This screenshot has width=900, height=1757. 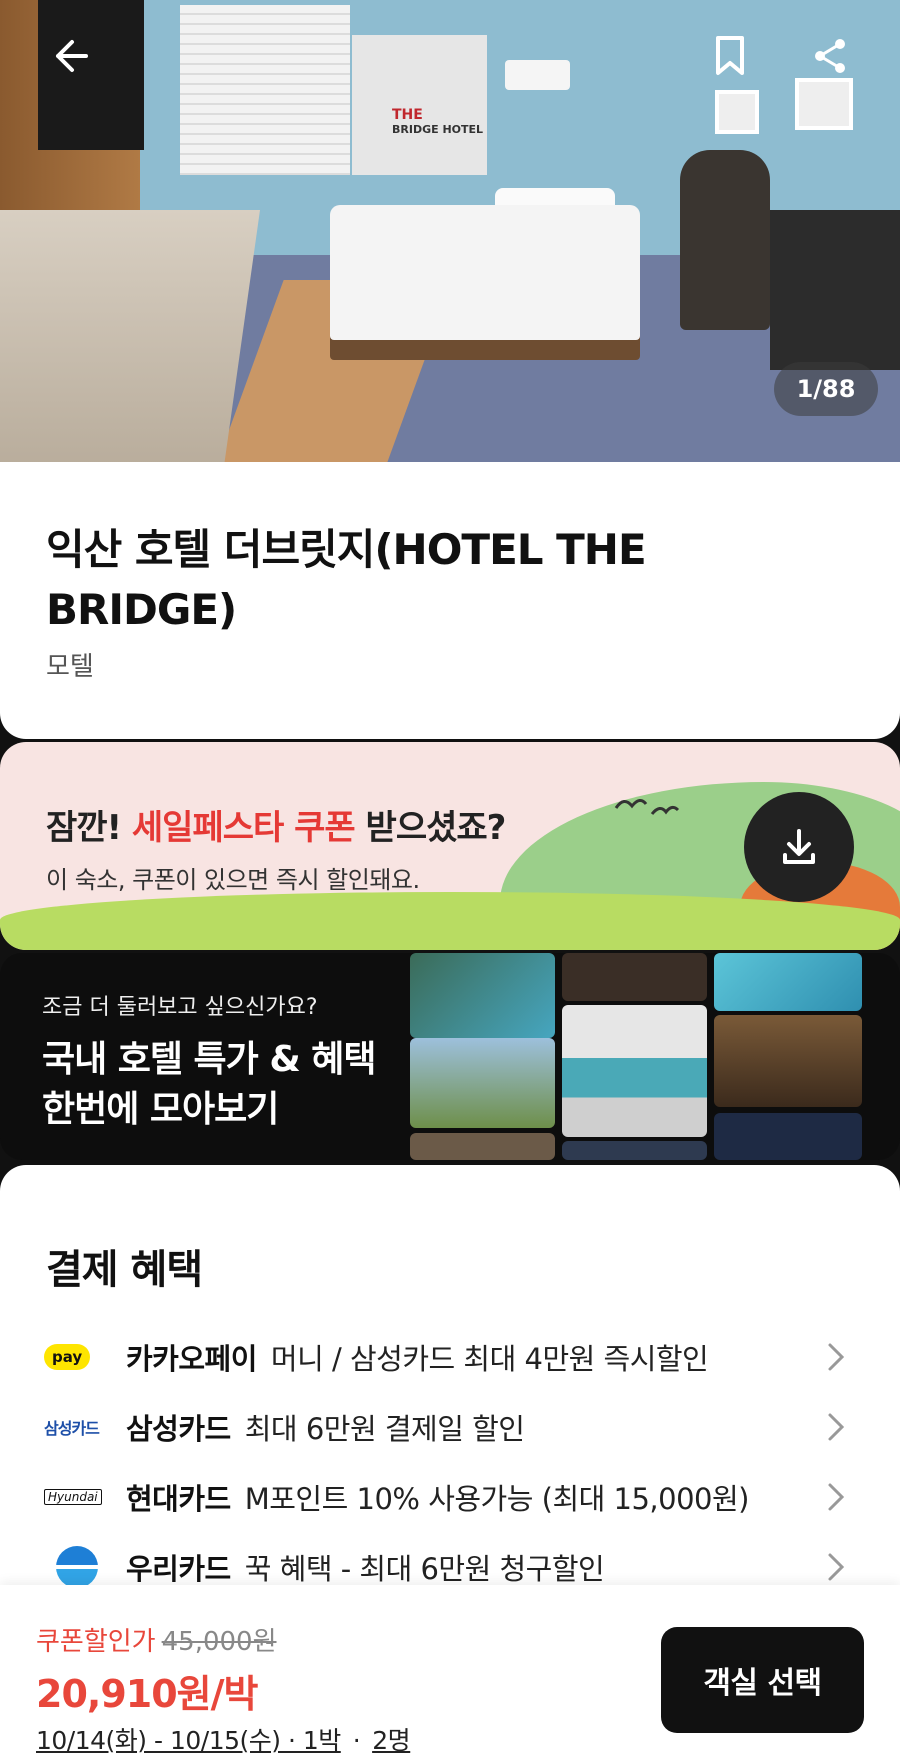 What do you see at coordinates (762, 1680) in the screenshot?
I see `select-room-button: 객실 선택` at bounding box center [762, 1680].